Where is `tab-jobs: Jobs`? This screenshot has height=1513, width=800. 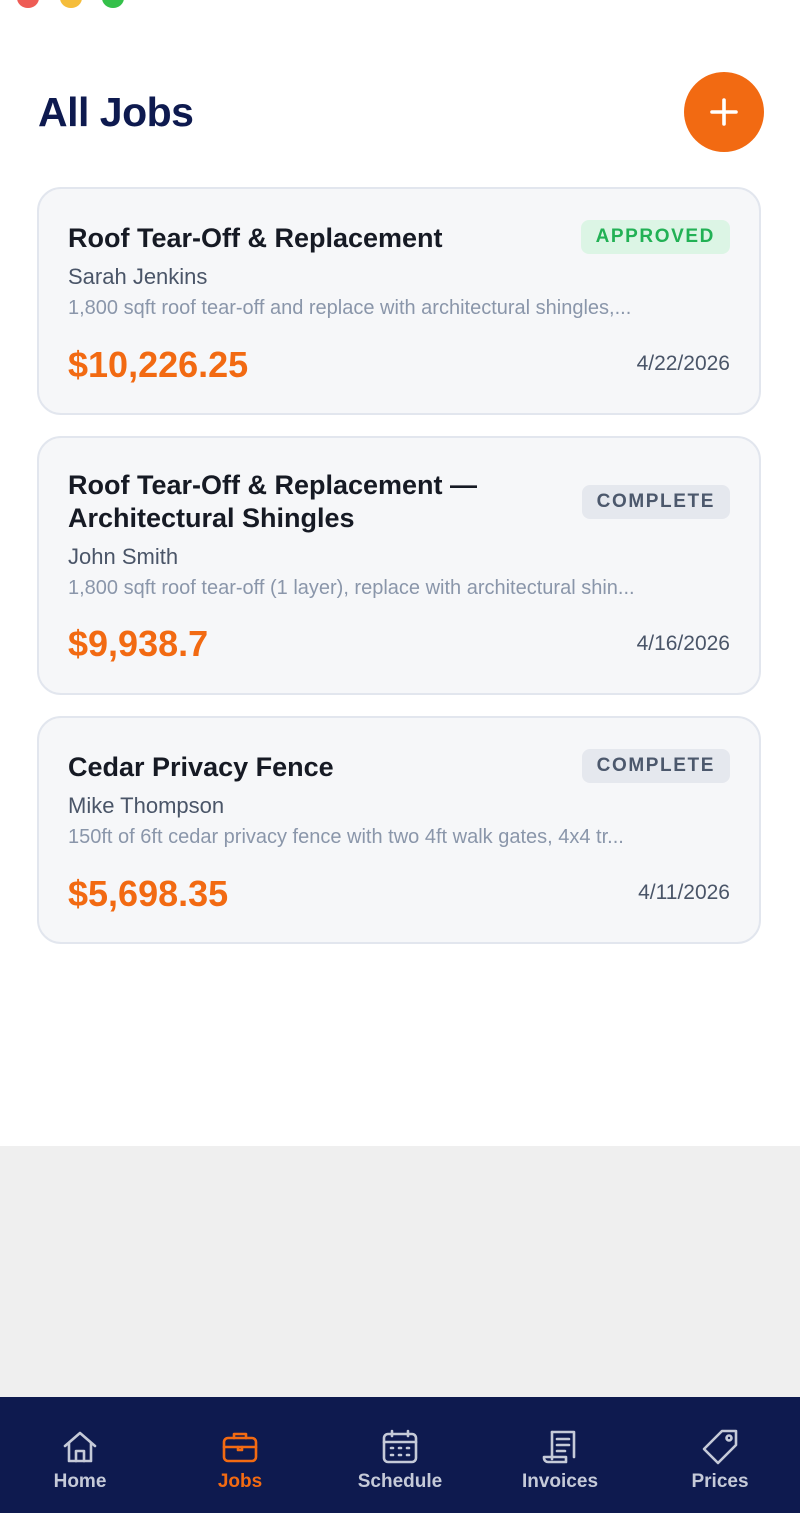 tab-jobs: Jobs is located at coordinates (240, 1455).